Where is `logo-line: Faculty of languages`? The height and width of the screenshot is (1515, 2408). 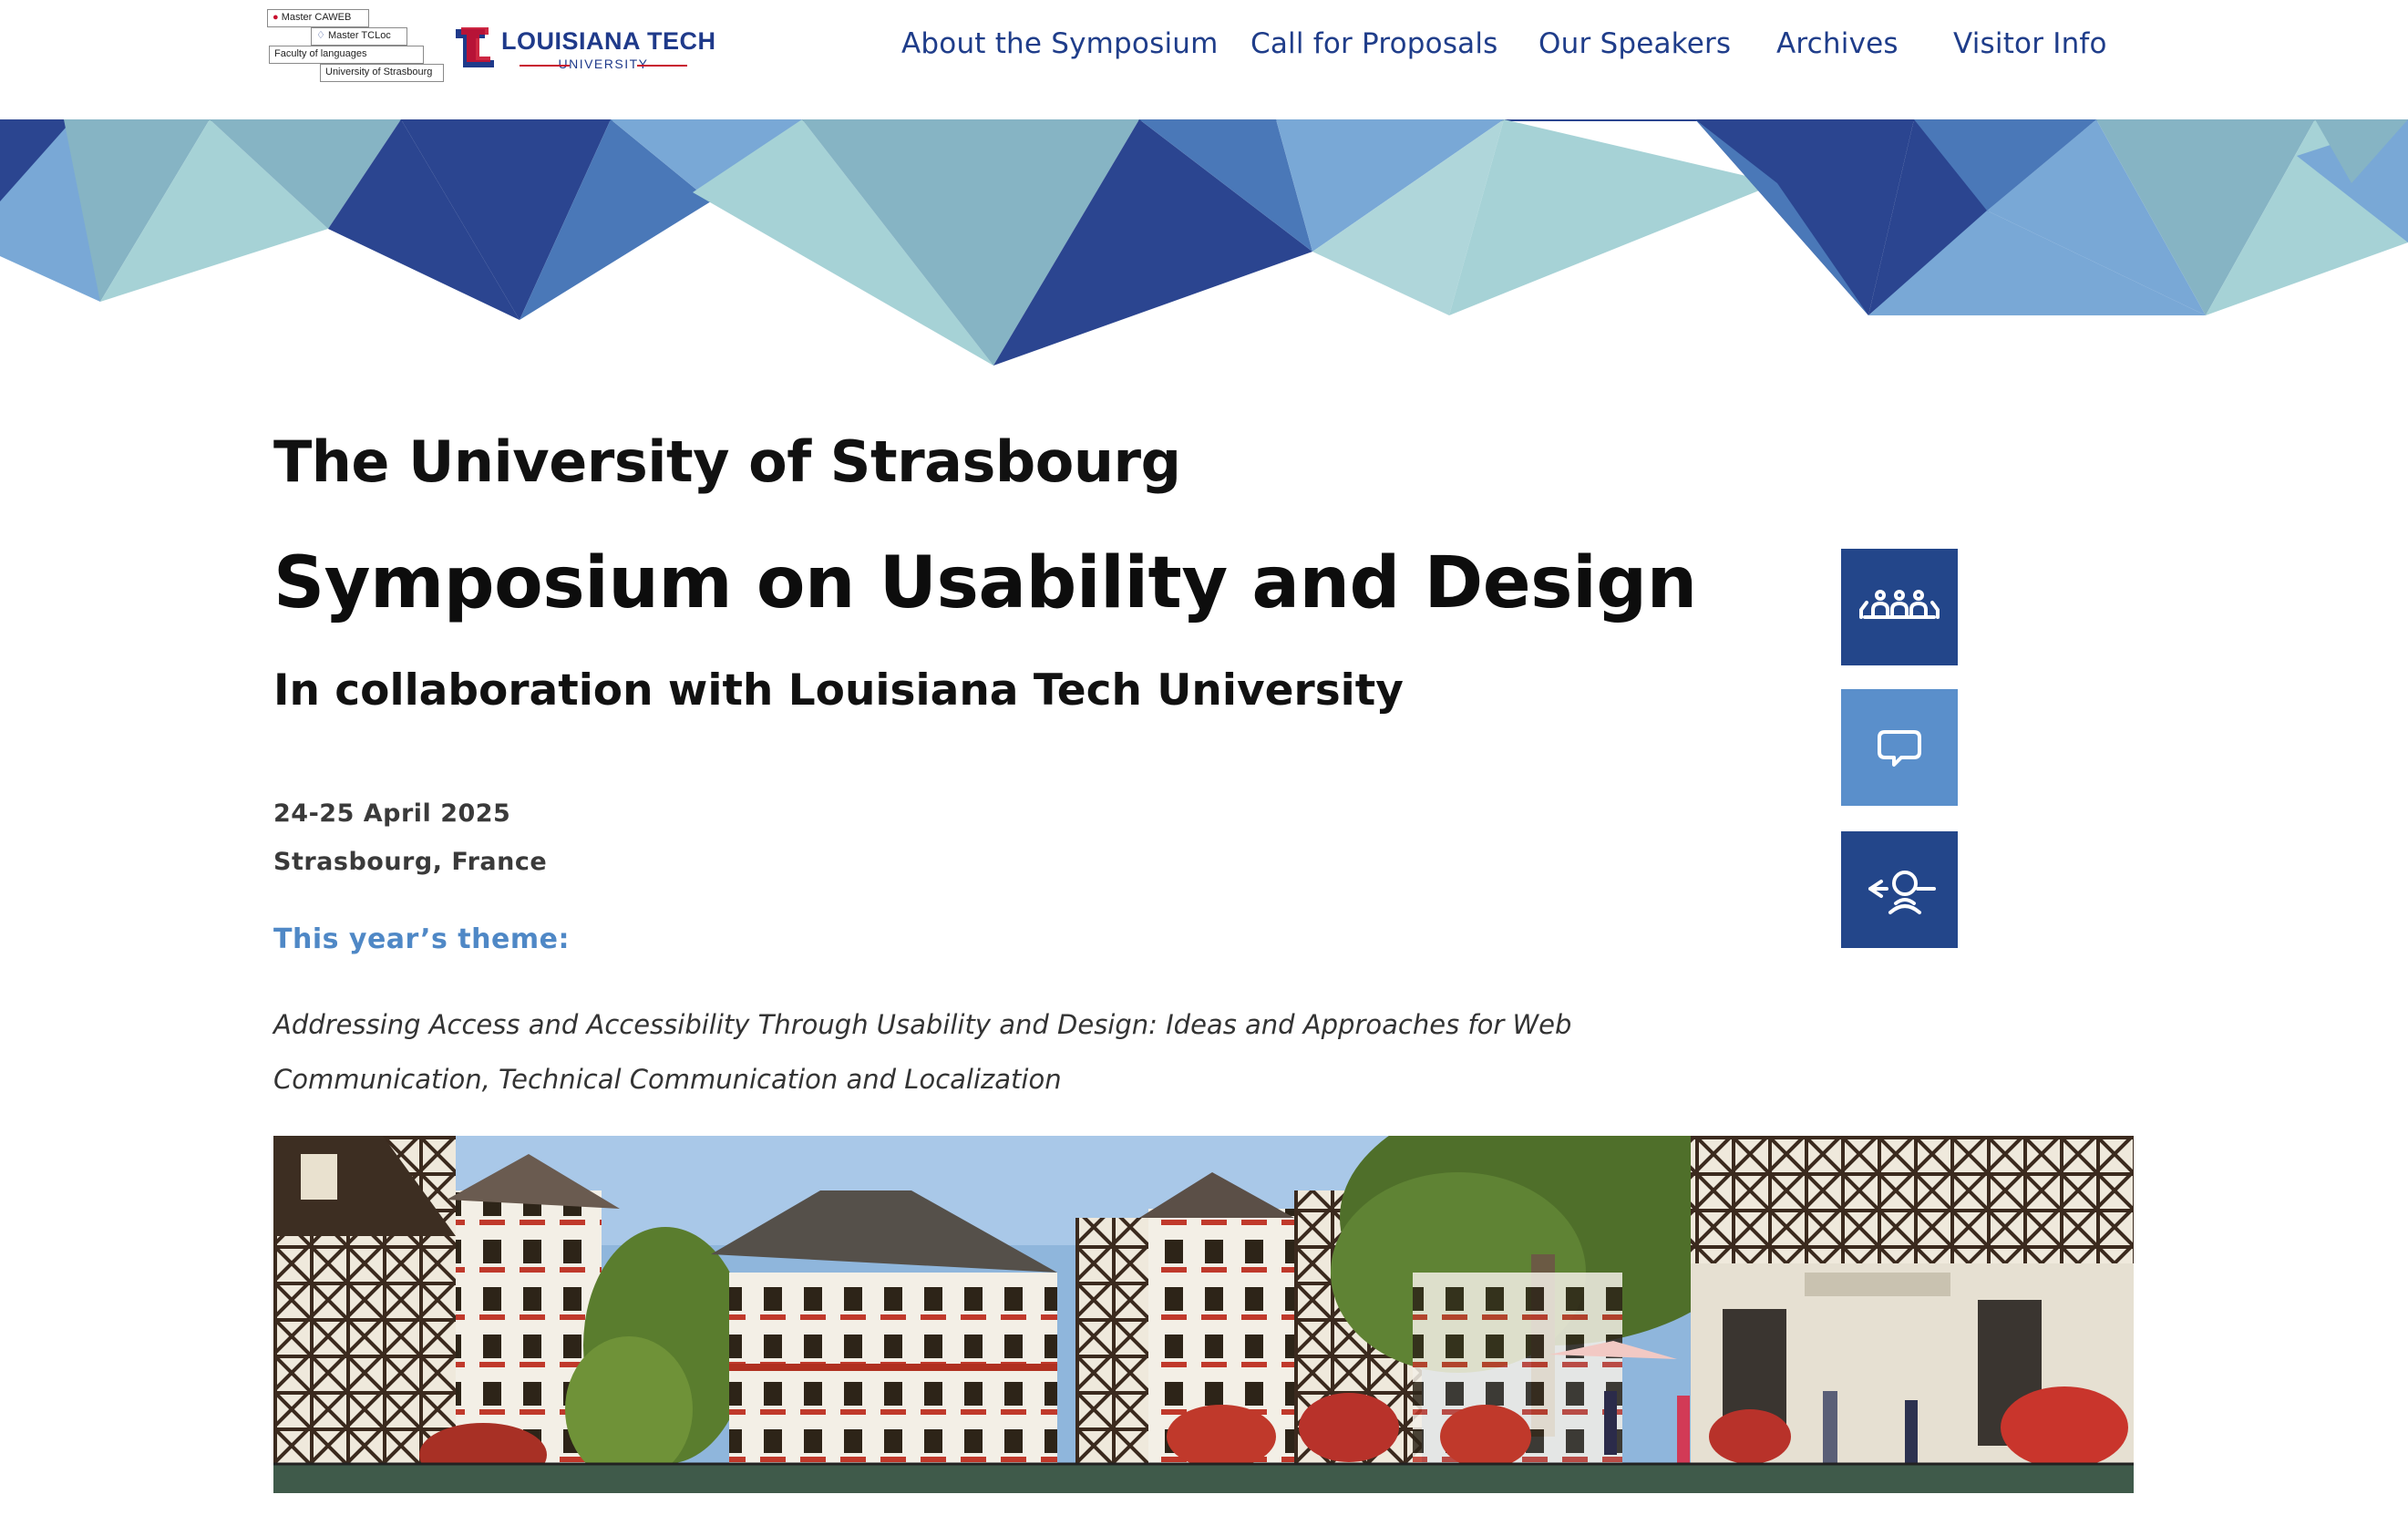
logo-line: Faculty of languages is located at coordinates (347, 55).